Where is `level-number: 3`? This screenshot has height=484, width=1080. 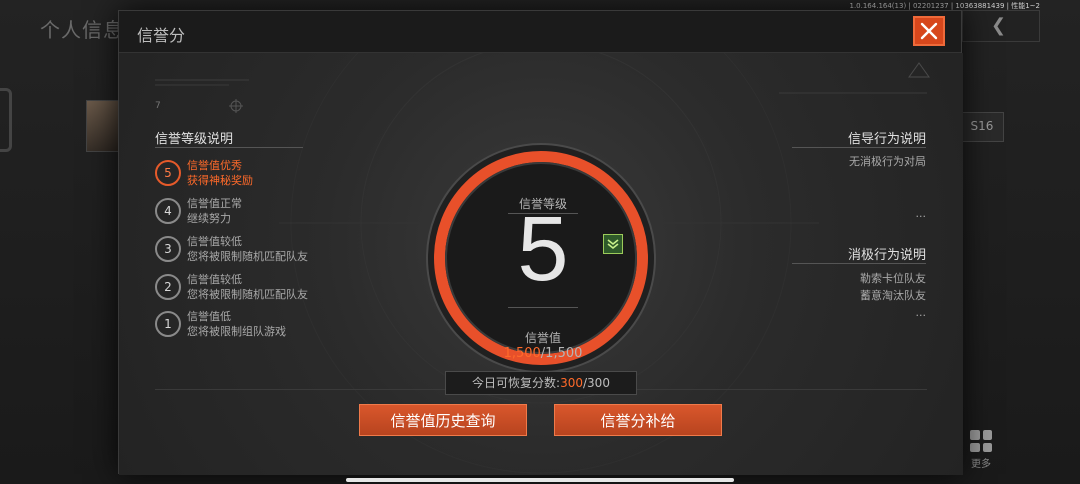 level-number: 3 is located at coordinates (168, 249).